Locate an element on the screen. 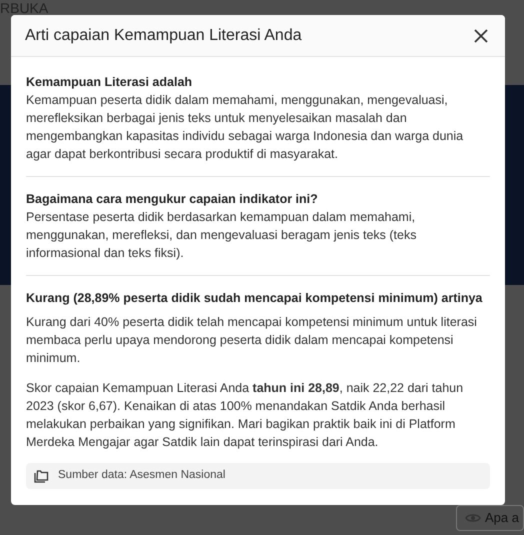 Image resolution: width=524 pixels, height=535 pixels. modal-title: Arti capaian Kemampuan Literasi Anda is located at coordinates (163, 36).